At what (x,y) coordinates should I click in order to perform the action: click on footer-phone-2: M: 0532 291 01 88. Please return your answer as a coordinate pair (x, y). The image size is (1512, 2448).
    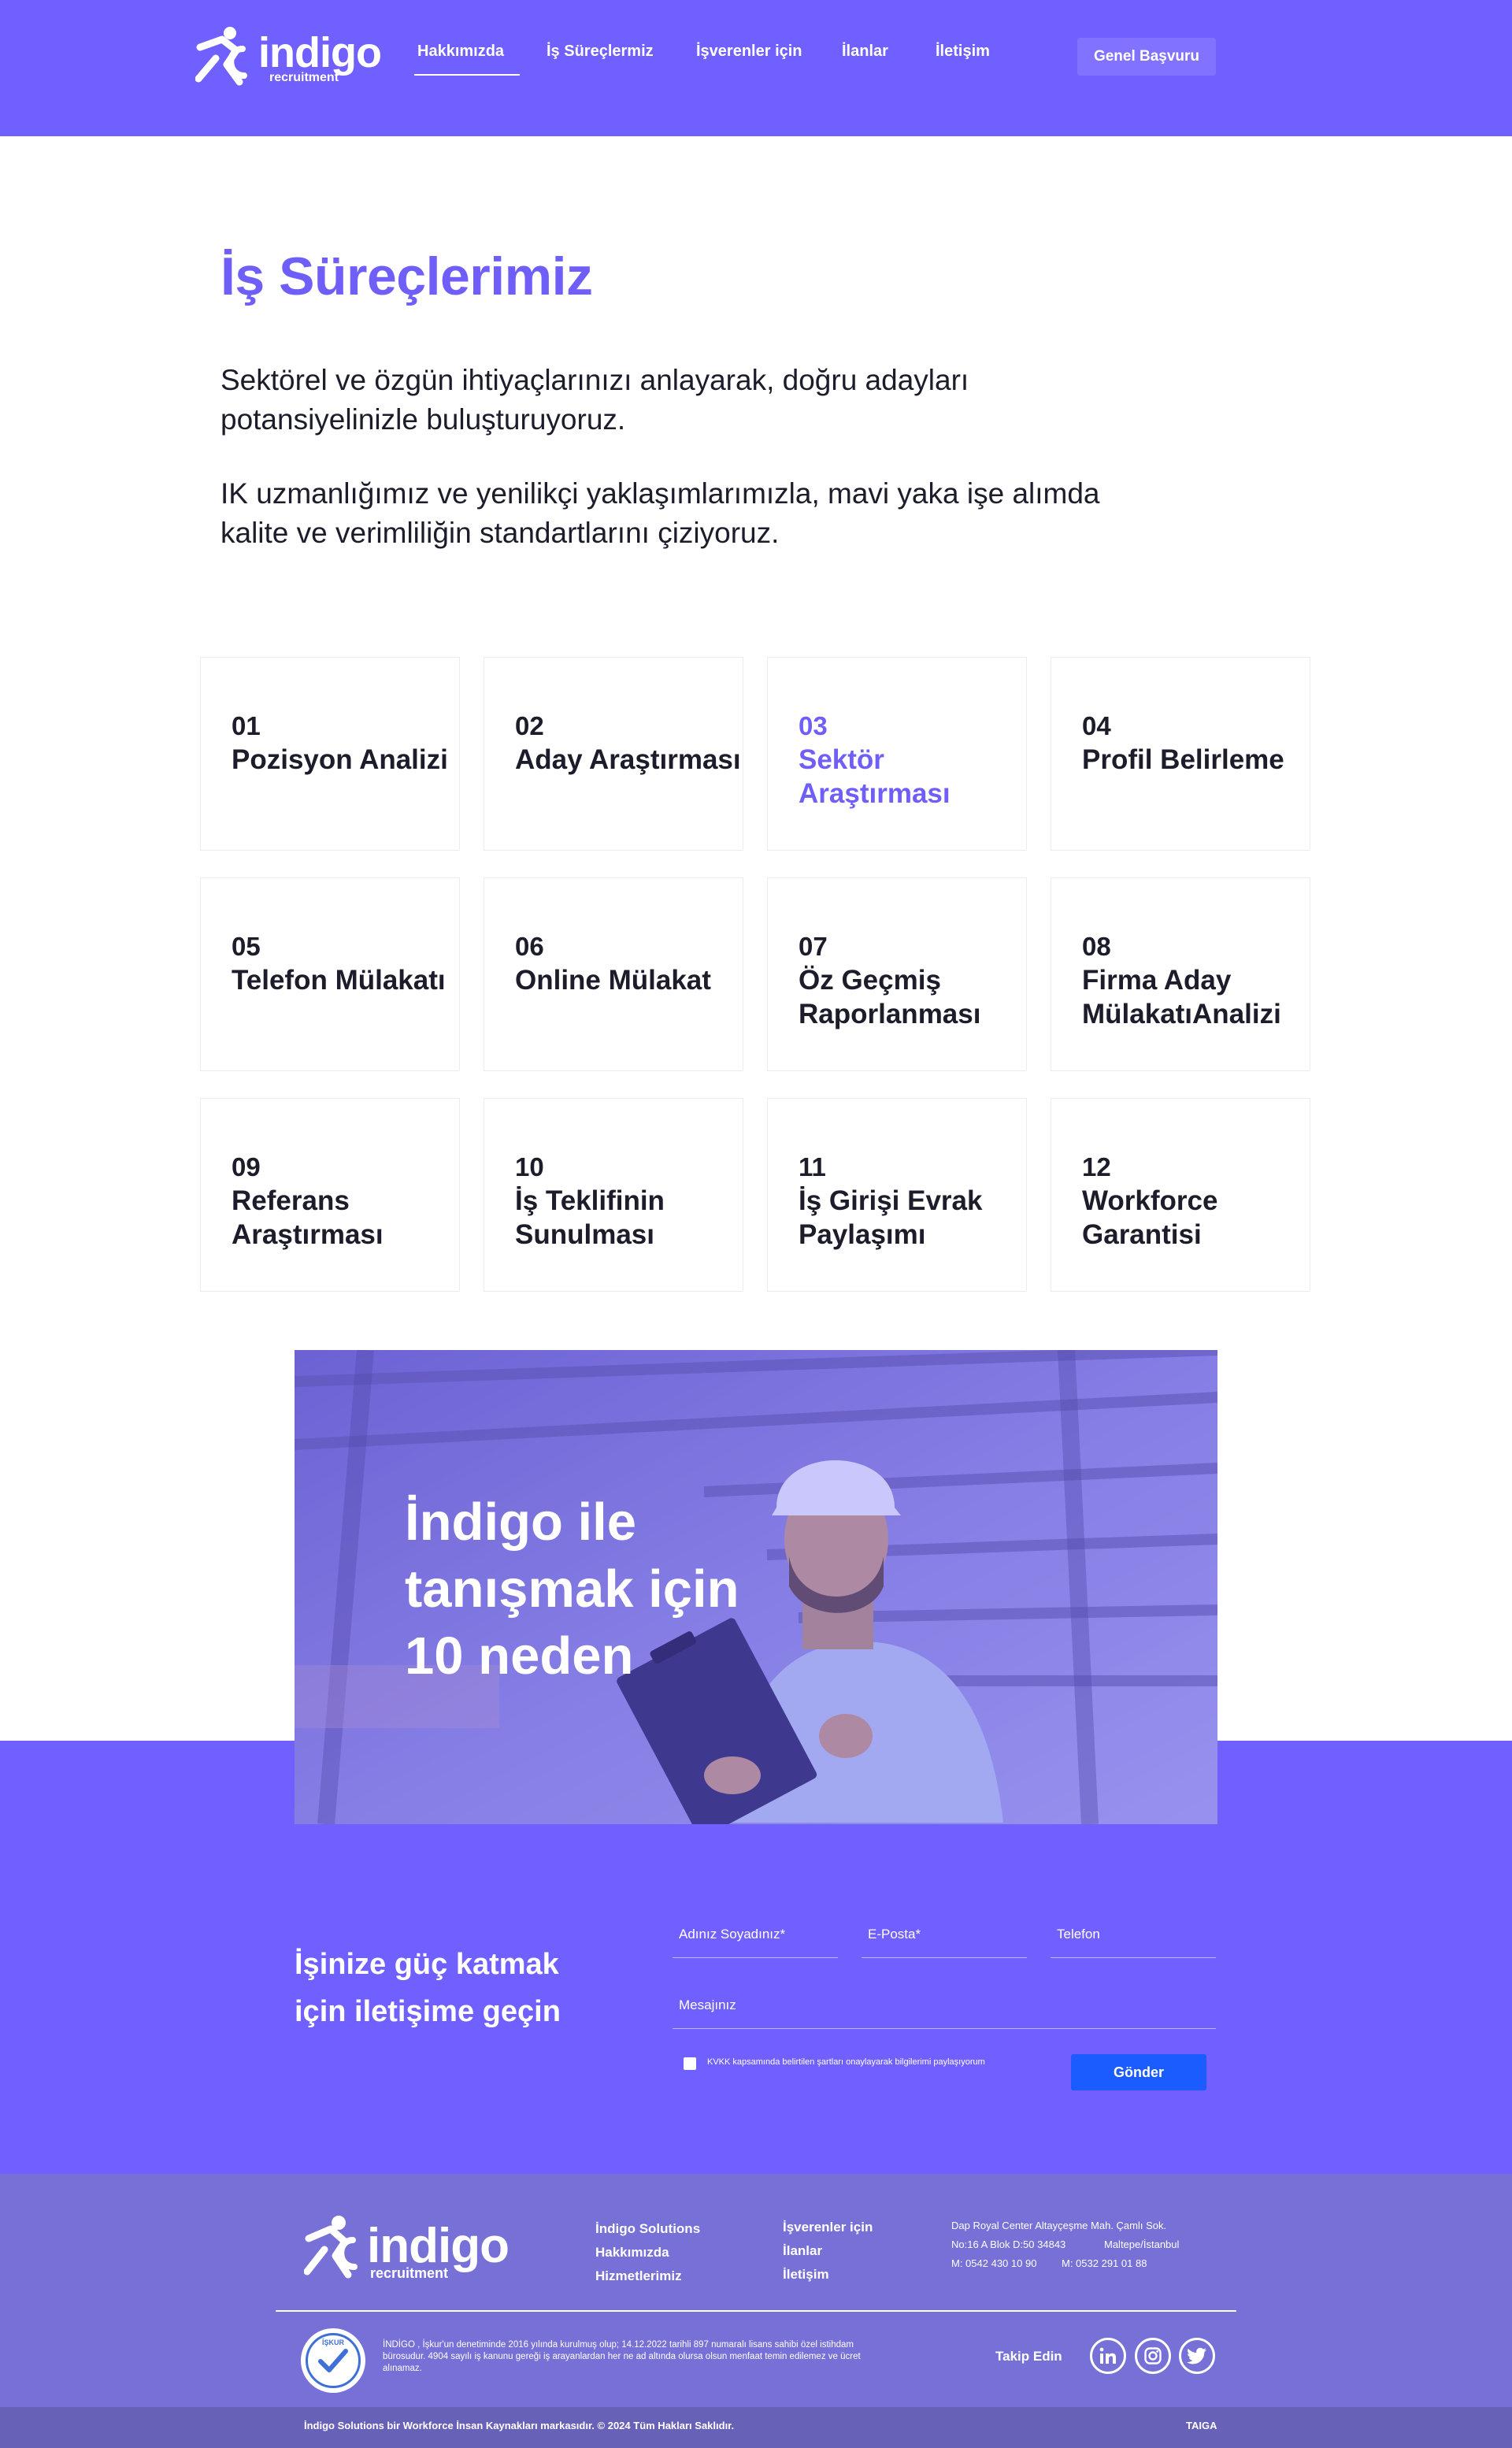
    Looking at the image, I should click on (1104, 2263).